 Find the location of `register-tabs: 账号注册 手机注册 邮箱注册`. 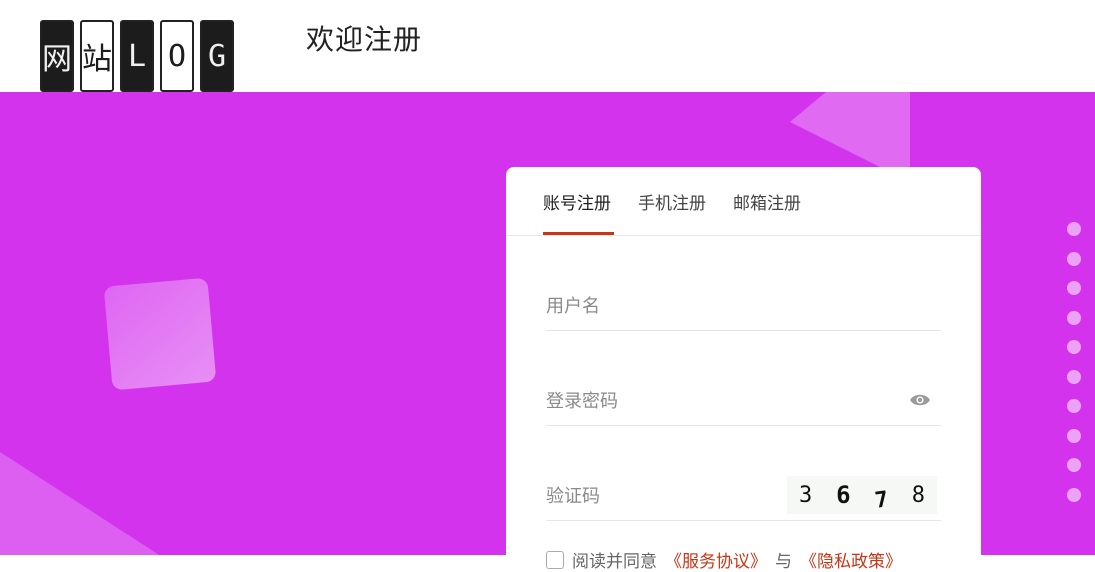

register-tabs: 账号注册 手机注册 邮箱注册 is located at coordinates (743, 201).